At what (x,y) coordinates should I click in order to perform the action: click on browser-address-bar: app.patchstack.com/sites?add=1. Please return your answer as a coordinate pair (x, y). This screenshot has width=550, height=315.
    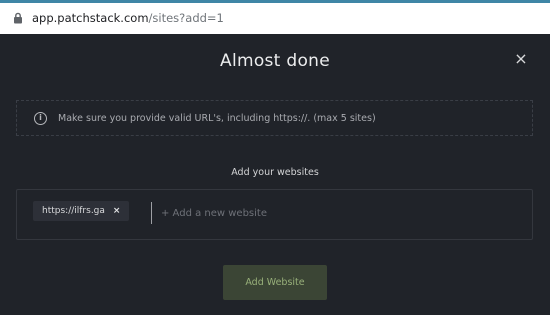
    Looking at the image, I should click on (275, 17).